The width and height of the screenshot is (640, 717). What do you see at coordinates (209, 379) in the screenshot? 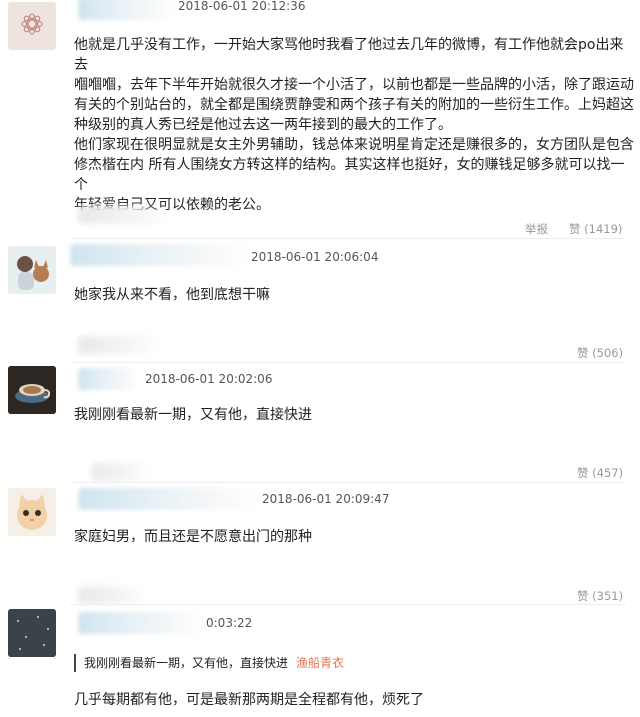
I see `comment-timestamp: 2018-06-01 20:02:06` at bounding box center [209, 379].